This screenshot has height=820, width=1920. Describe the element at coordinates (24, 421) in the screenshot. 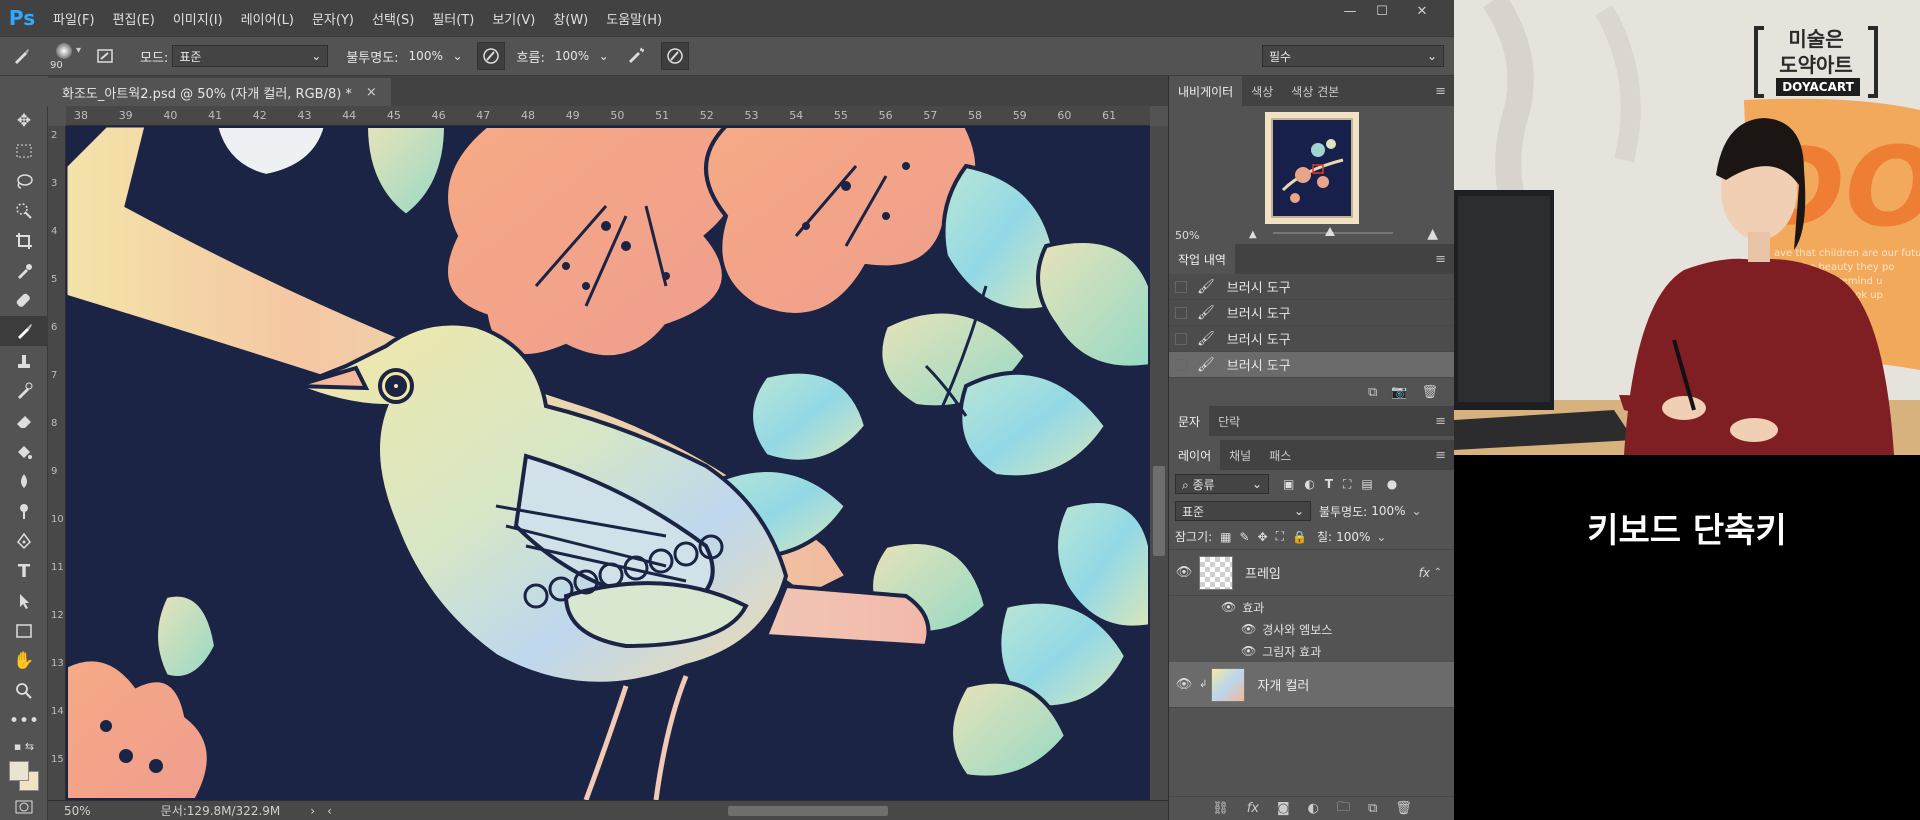

I see `eraser-tool-icon` at that location.